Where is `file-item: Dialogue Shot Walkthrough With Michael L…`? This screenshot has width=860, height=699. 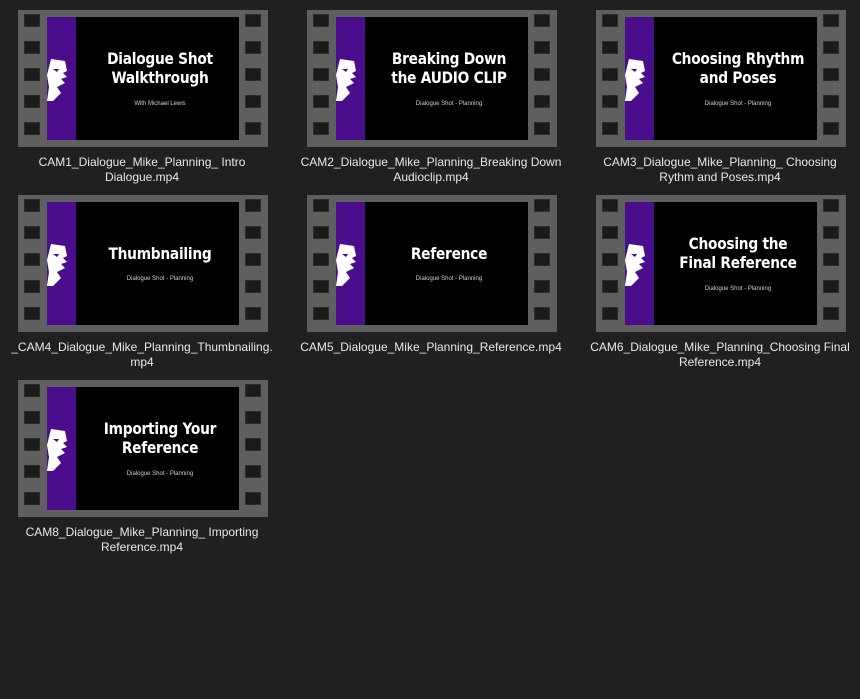 file-item: Dialogue Shot Walkthrough With Michael L… is located at coordinates (142, 92).